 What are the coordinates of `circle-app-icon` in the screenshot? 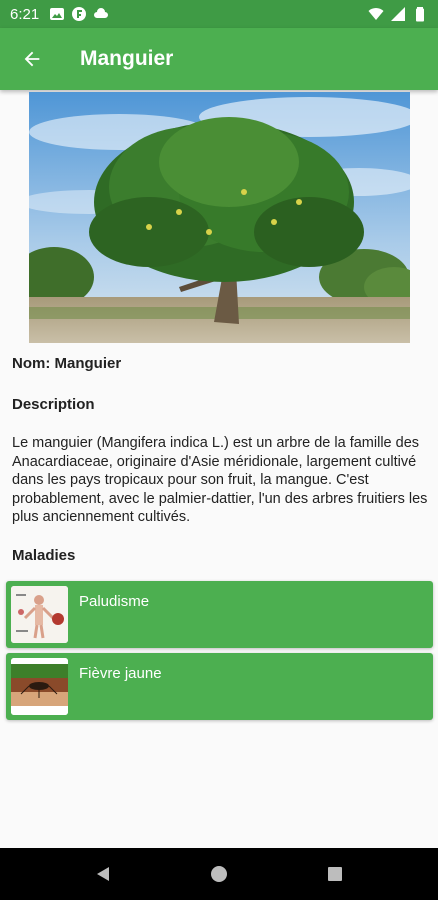 It's located at (79, 14).